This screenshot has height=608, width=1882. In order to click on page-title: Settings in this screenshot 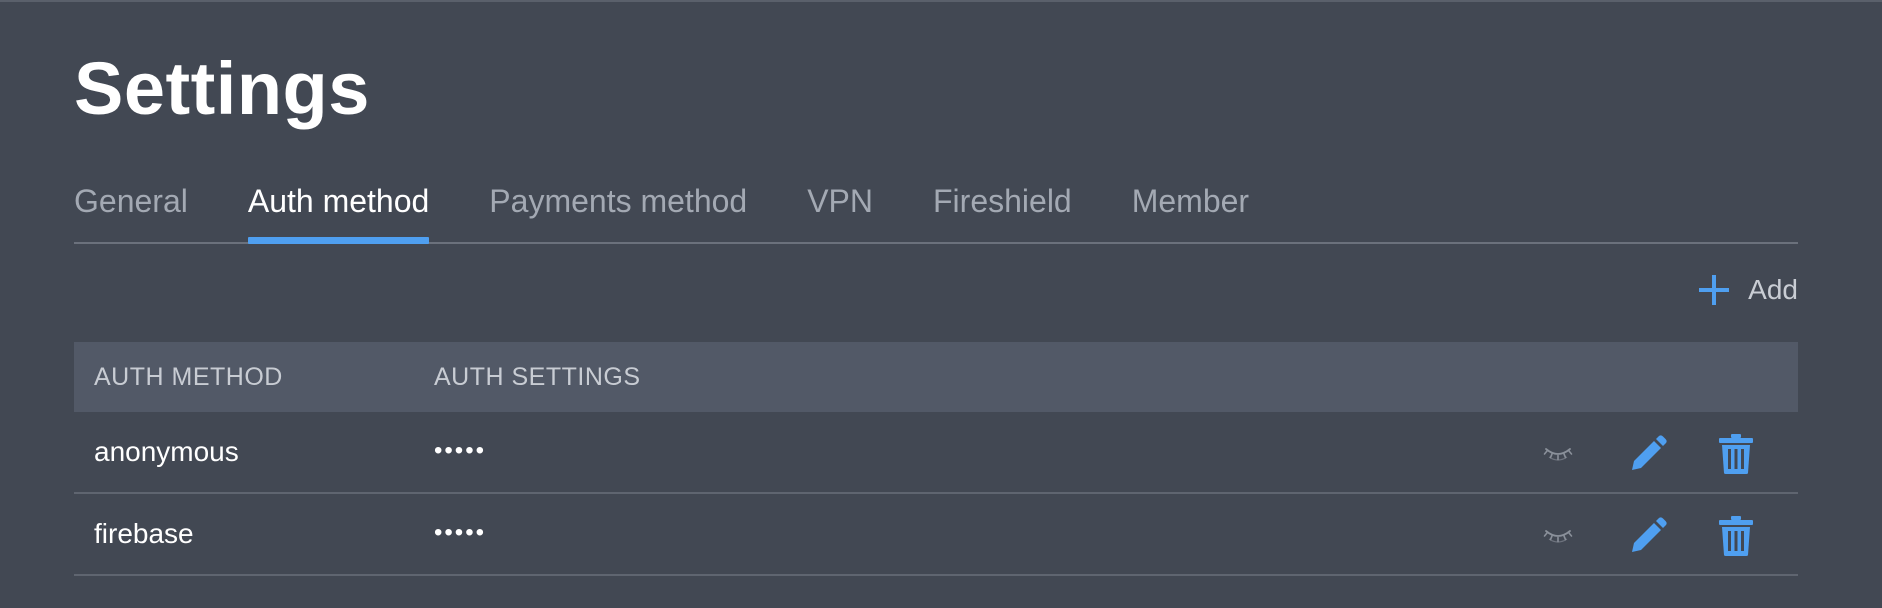, I will do `click(222, 88)`.